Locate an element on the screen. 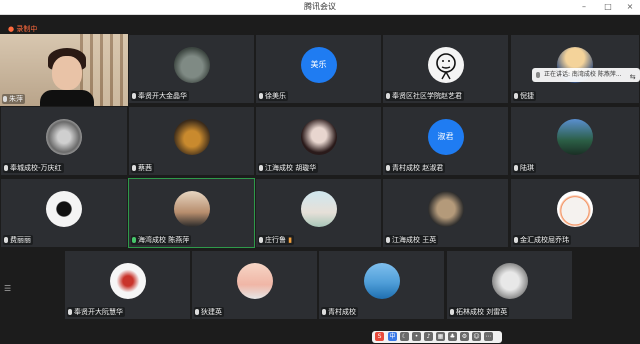 The width and height of the screenshot is (640, 344). participant-label: 江海成校 胡璇华 is located at coordinates (288, 168).